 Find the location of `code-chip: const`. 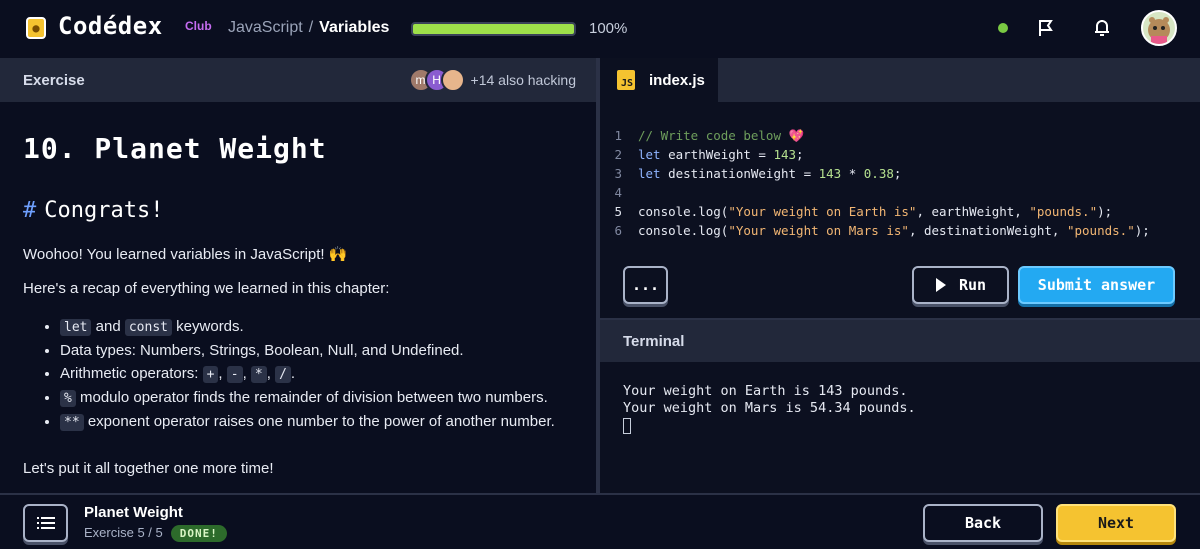

code-chip: const is located at coordinates (148, 327).